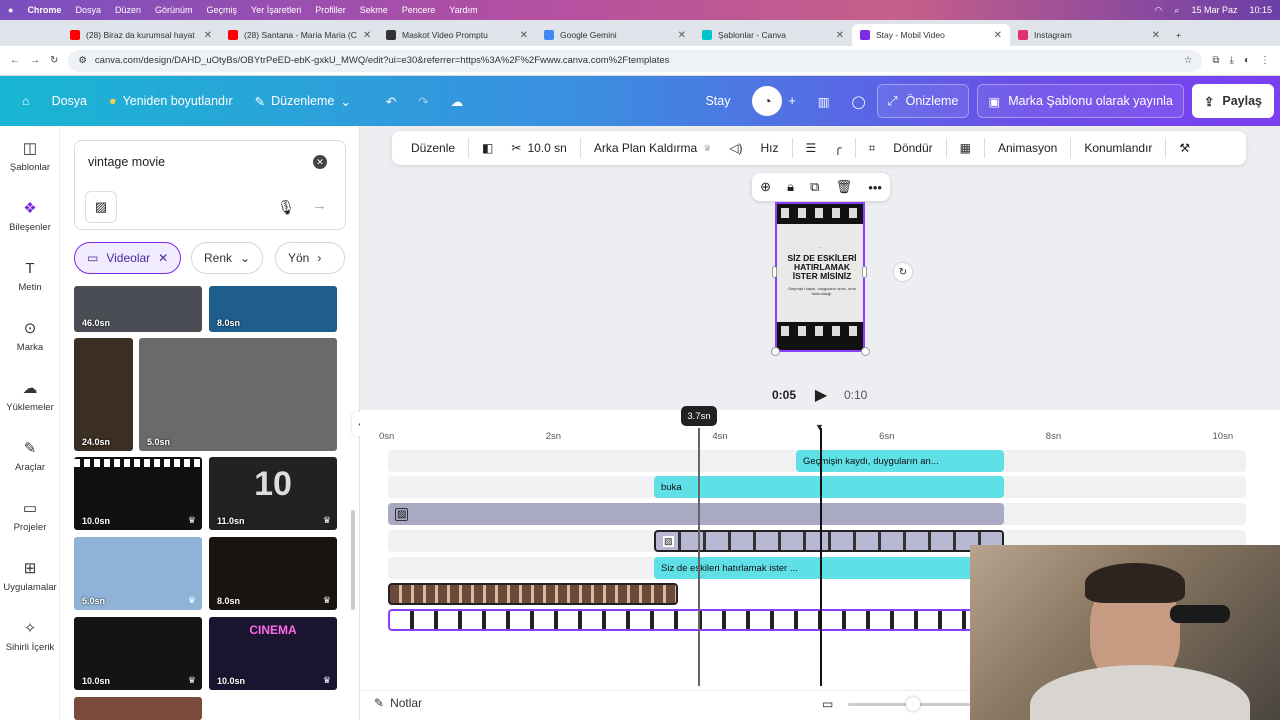 The width and height of the screenshot is (1280, 720). What do you see at coordinates (819, 427) in the screenshot?
I see `playhead-handle-icon: ▼` at bounding box center [819, 427].